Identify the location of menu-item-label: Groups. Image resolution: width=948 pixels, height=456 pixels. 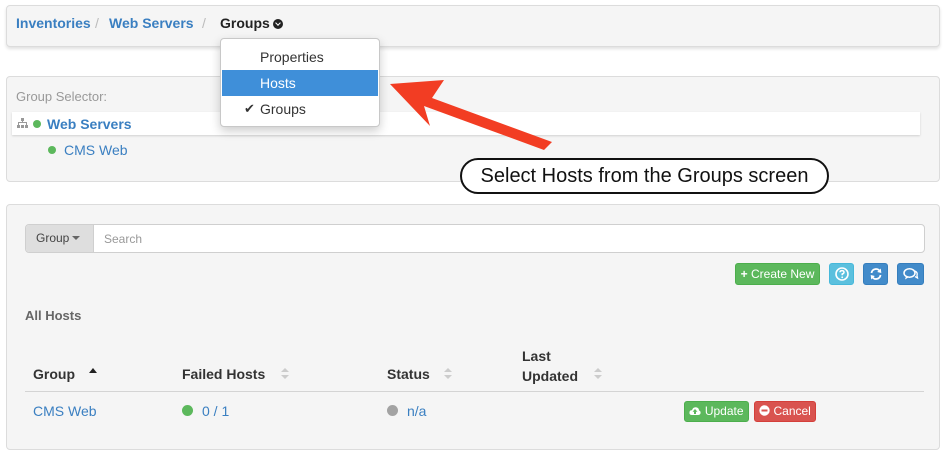
(283, 109).